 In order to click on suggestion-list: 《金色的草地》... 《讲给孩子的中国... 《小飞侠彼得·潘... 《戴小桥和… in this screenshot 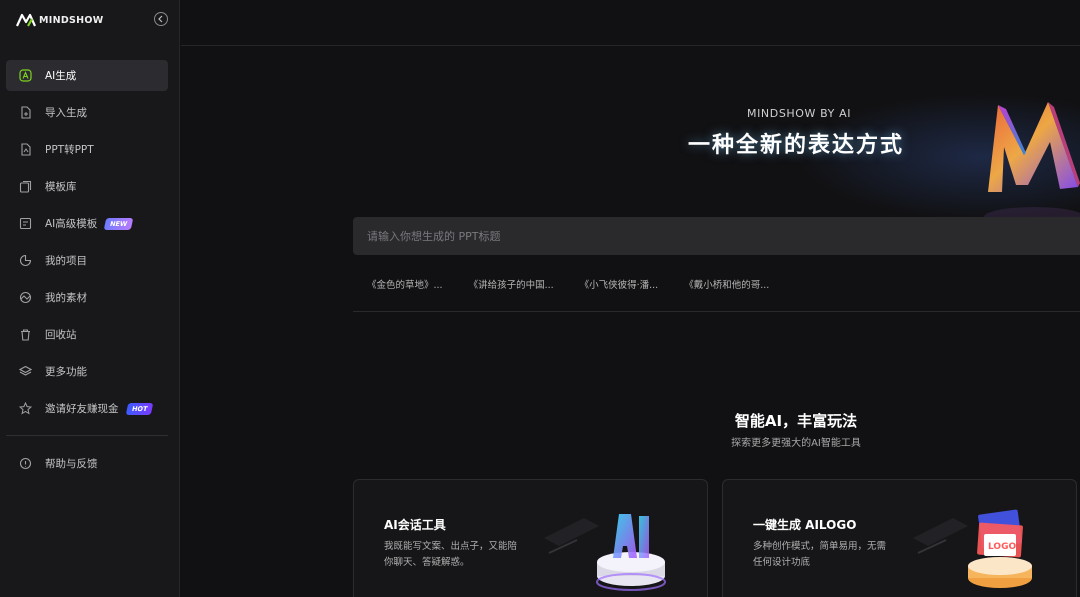, I will do `click(581, 284)`.